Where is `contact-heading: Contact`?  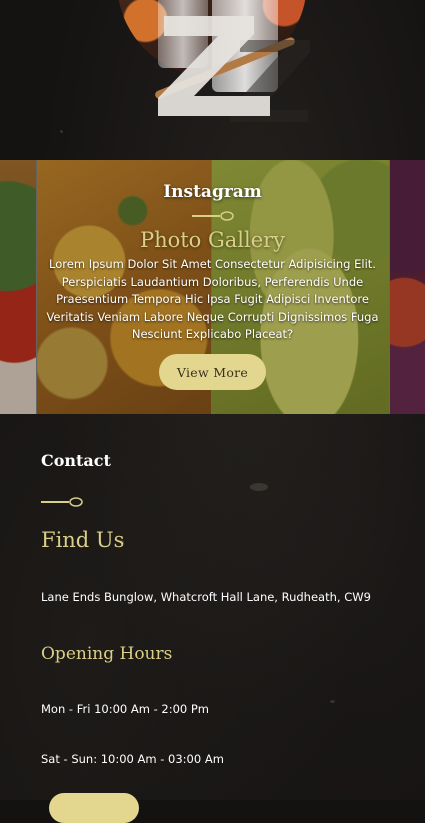
contact-heading: Contact is located at coordinates (76, 460).